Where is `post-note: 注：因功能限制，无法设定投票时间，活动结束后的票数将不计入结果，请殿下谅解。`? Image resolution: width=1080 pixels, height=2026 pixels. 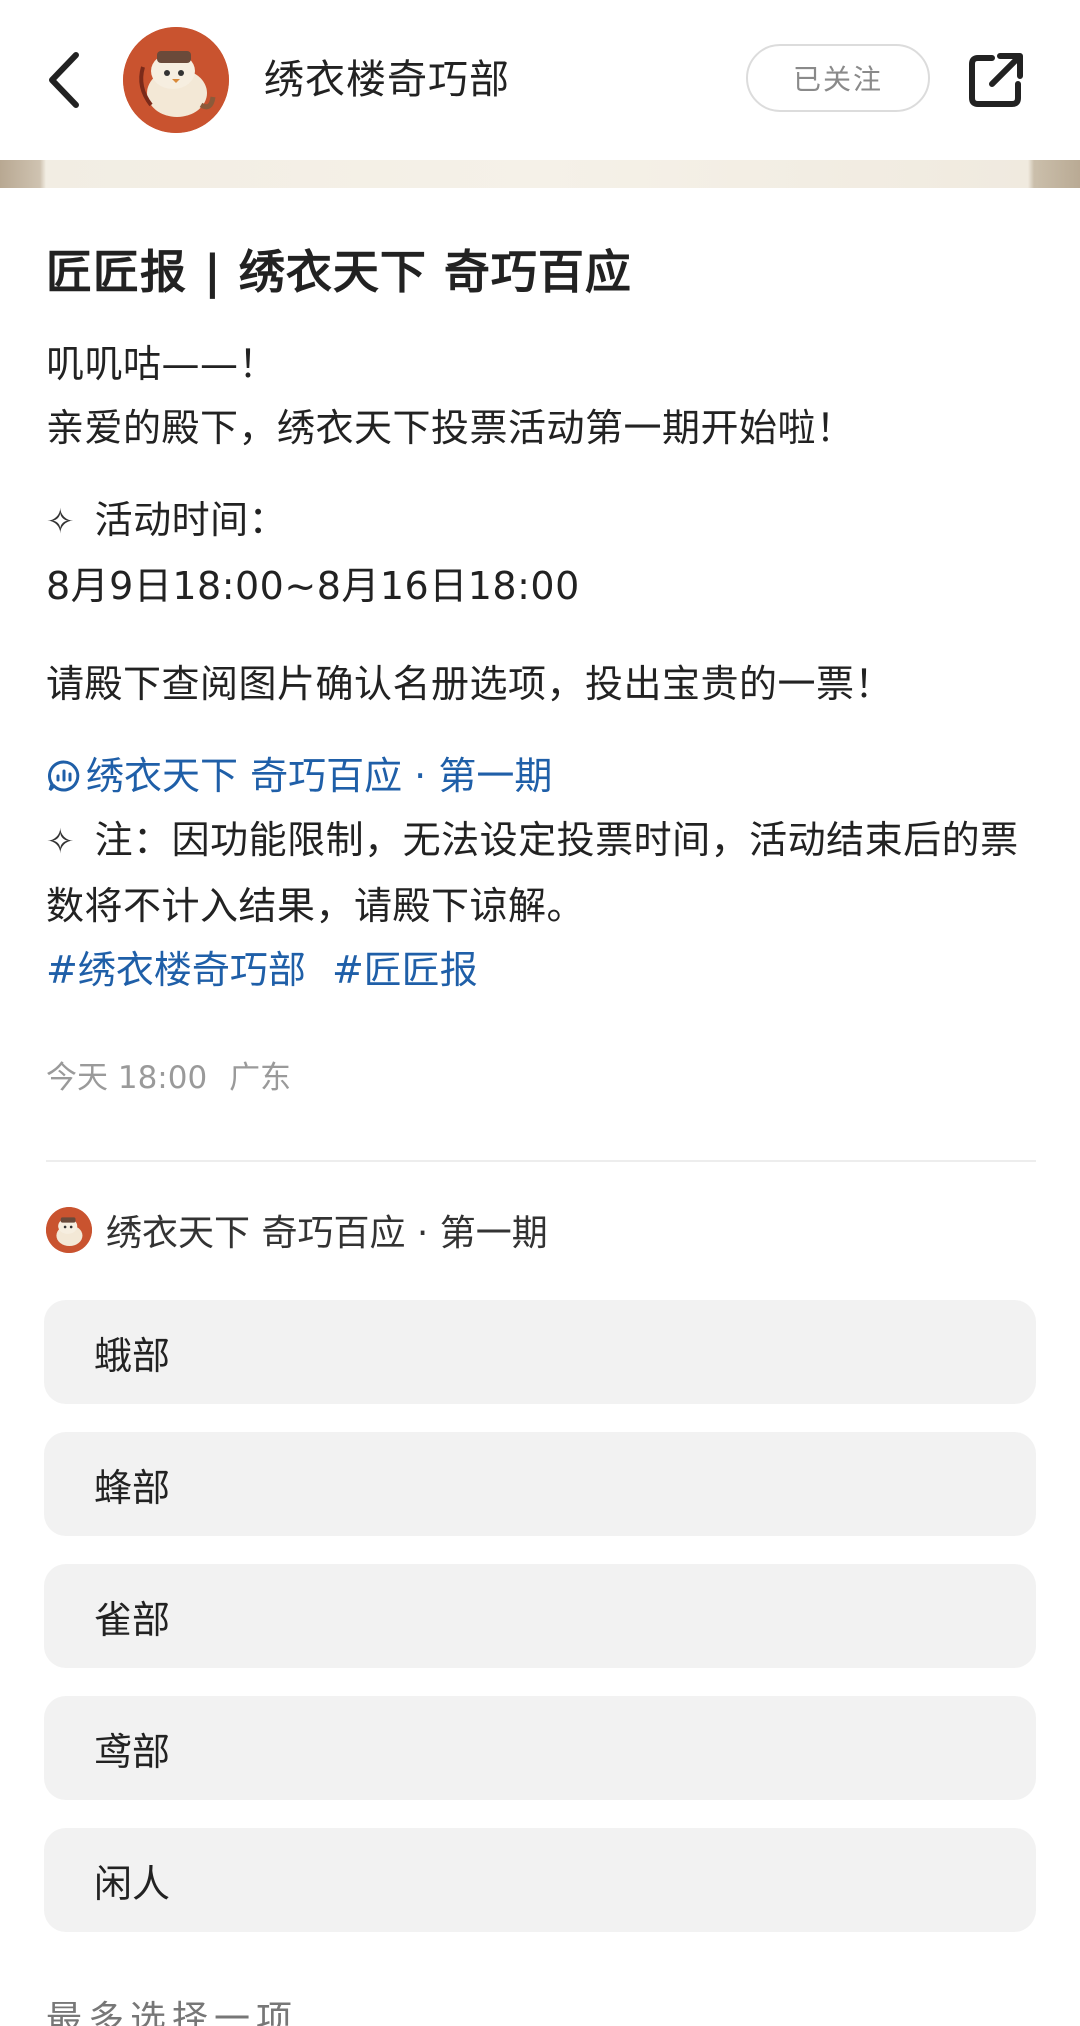
post-note: 注：因功能限制，无法设定投票时间，活动结束后的票数将不计入结果，请殿下谅解。 is located at coordinates (532, 873).